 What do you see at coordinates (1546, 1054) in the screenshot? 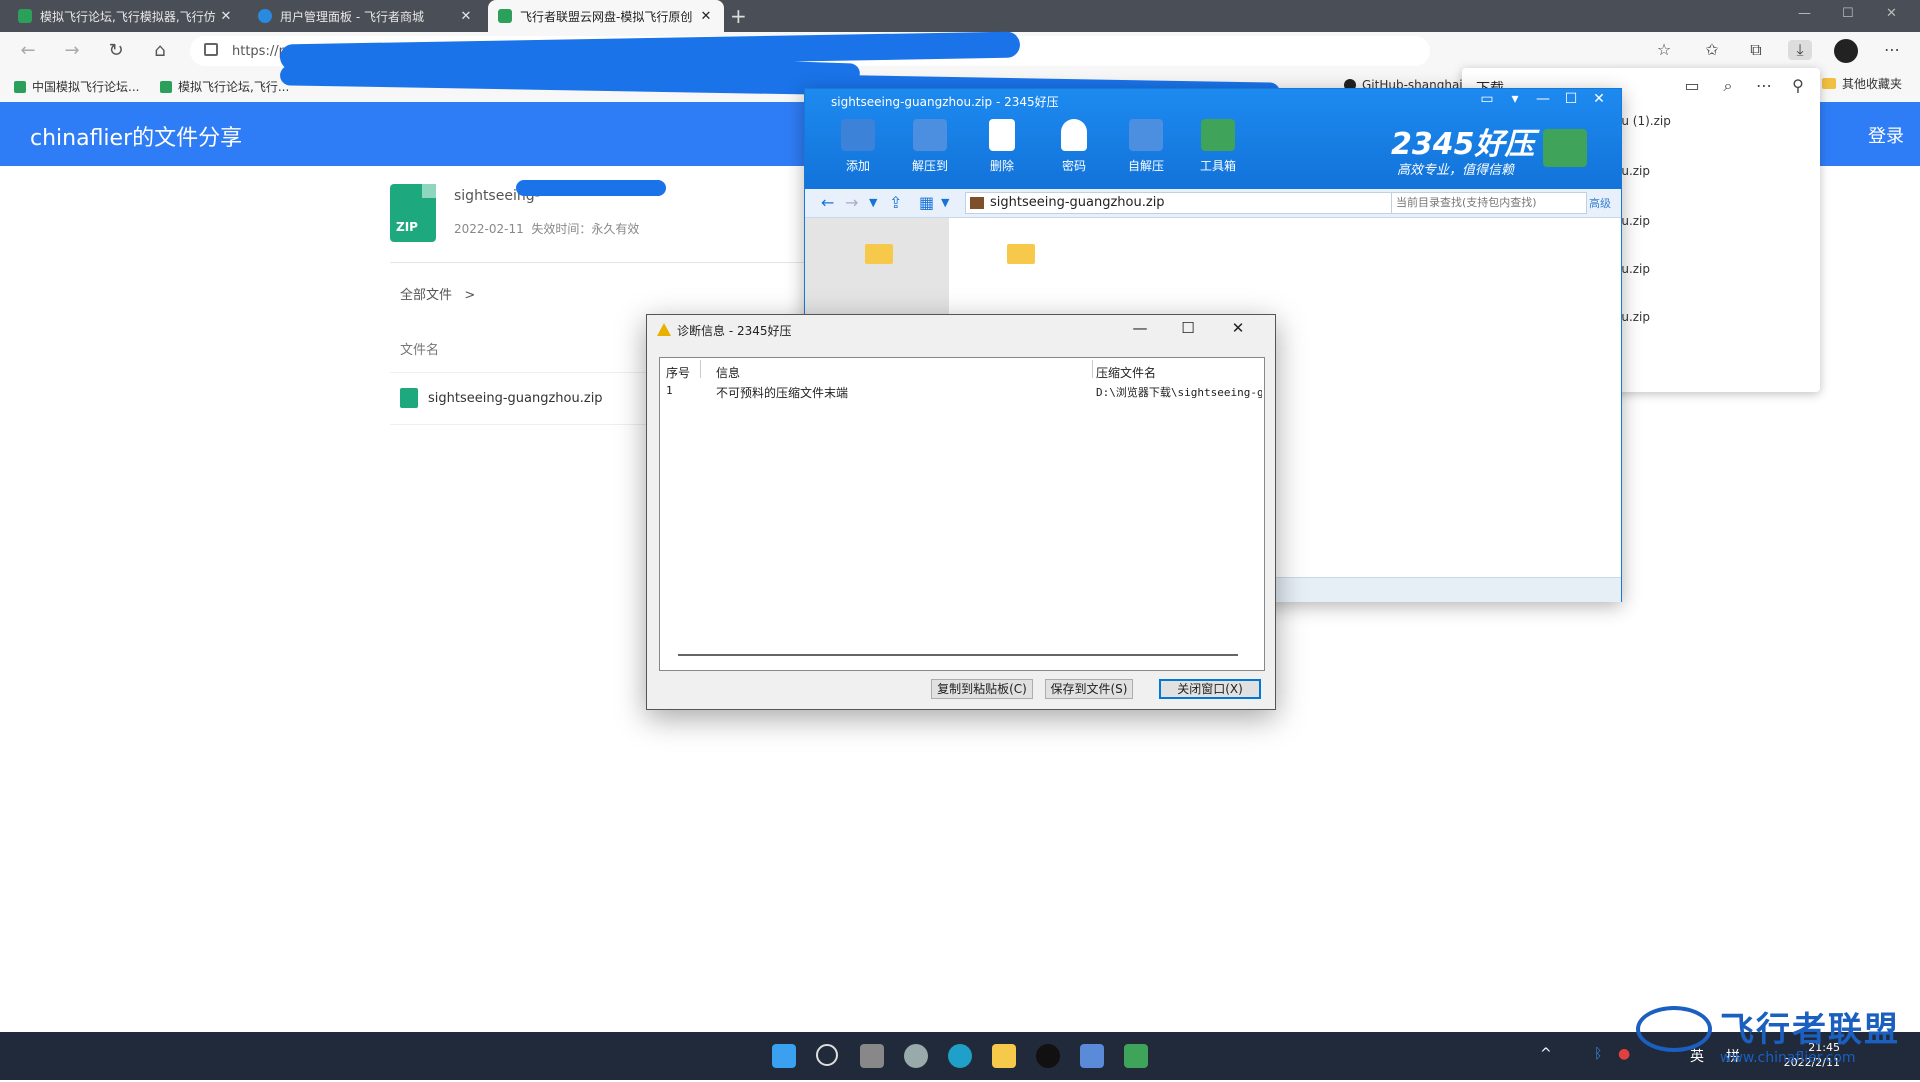
I see `tray-chevron-icon: ^` at bounding box center [1546, 1054].